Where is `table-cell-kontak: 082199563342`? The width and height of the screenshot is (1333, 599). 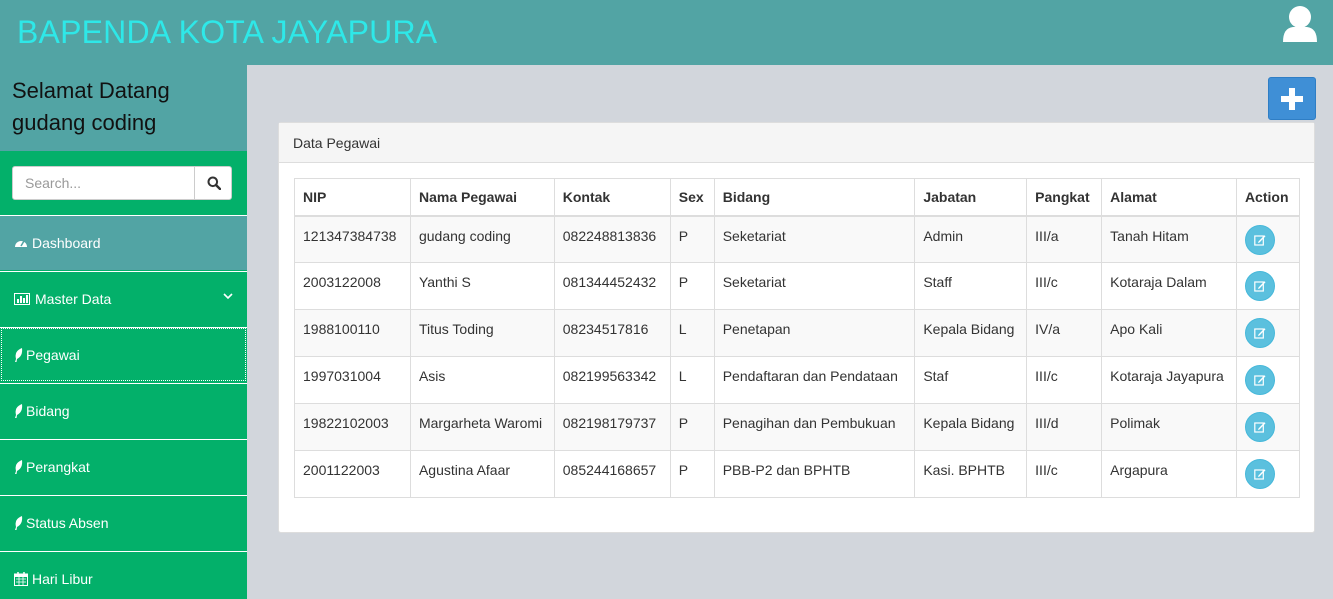
table-cell-kontak: 082199563342 is located at coordinates (612, 380).